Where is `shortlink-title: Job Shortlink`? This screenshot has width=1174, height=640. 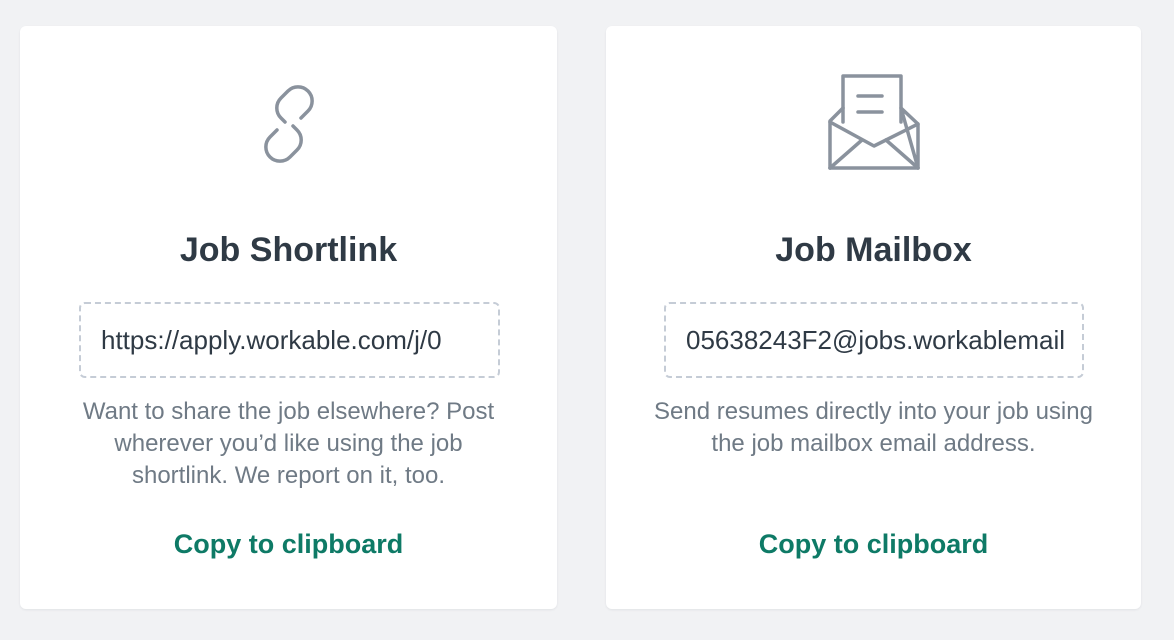 shortlink-title: Job Shortlink is located at coordinates (288, 250).